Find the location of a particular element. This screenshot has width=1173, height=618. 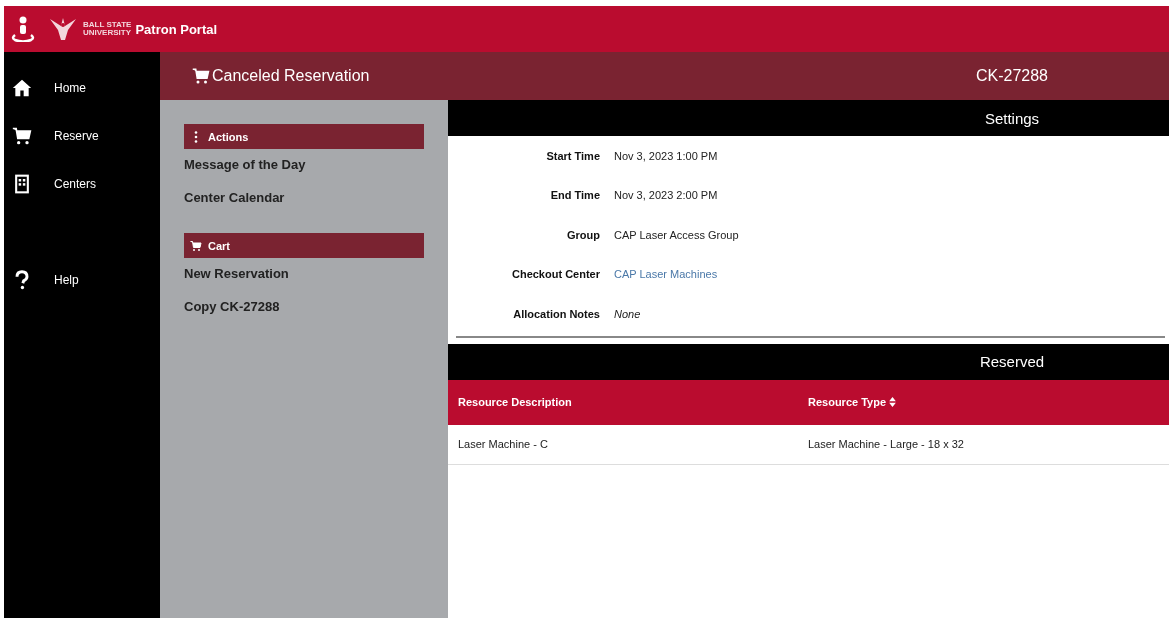

action-link: Copy CK-27288 is located at coordinates (304, 311).